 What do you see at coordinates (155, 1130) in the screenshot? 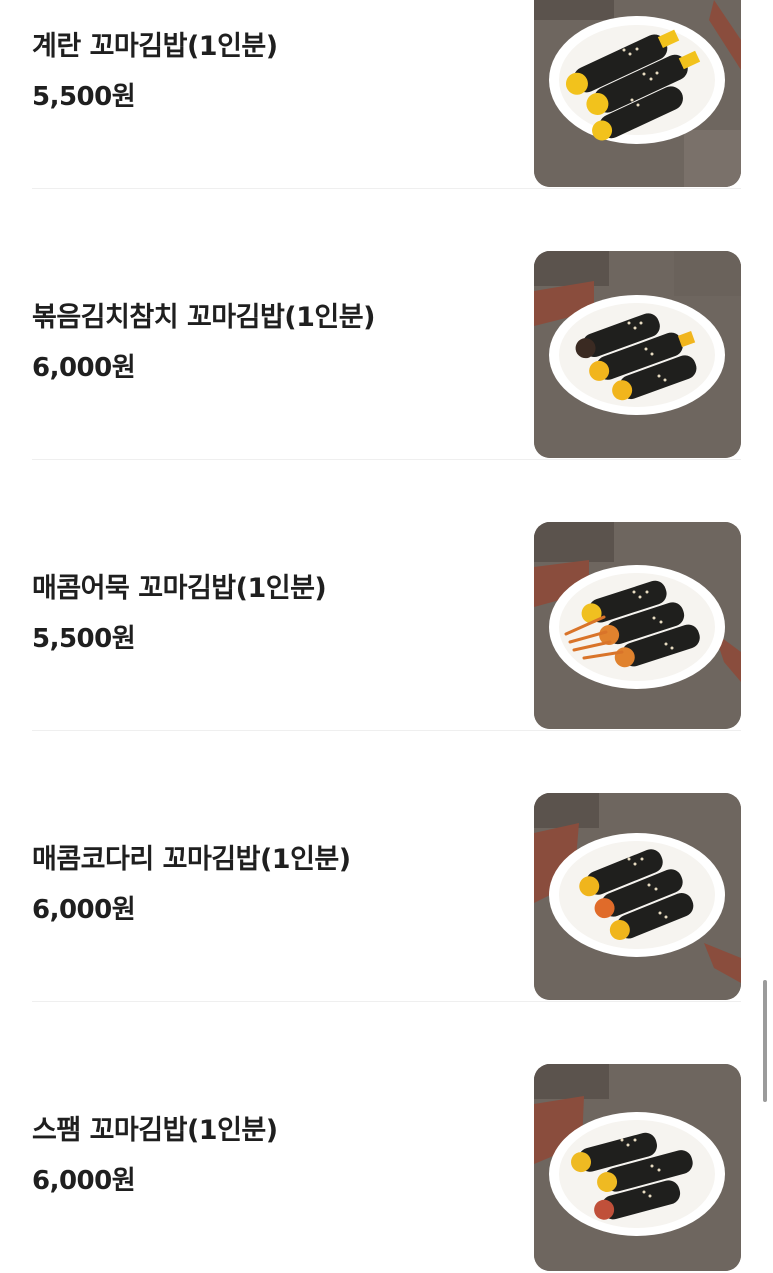
I see `menu-item-name: 스팸 꼬마김밥(1인분)` at bounding box center [155, 1130].